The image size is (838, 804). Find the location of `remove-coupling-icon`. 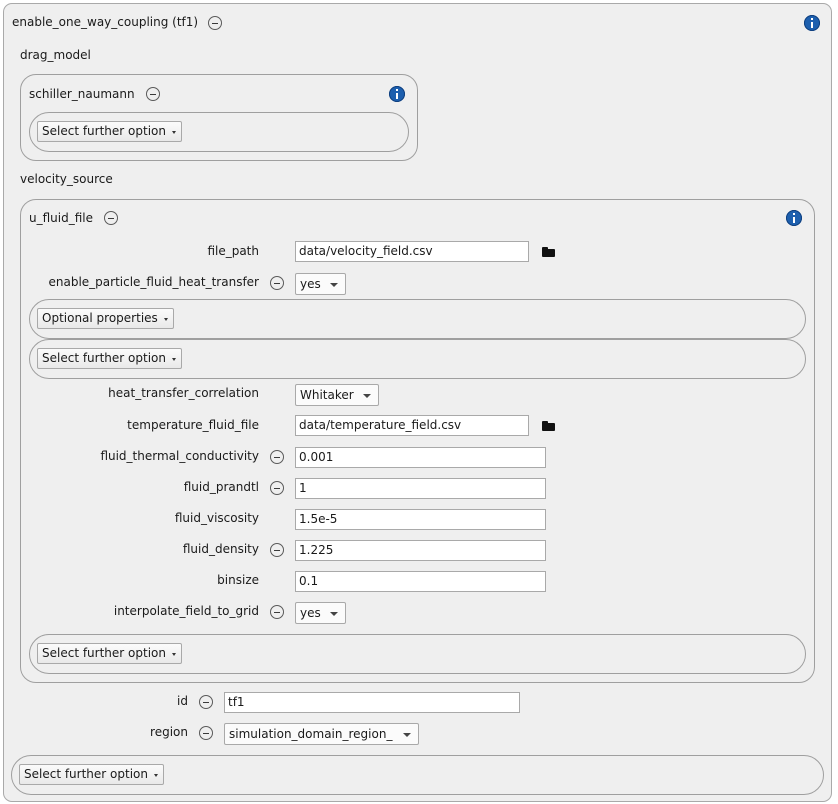

remove-coupling-icon is located at coordinates (215, 23).